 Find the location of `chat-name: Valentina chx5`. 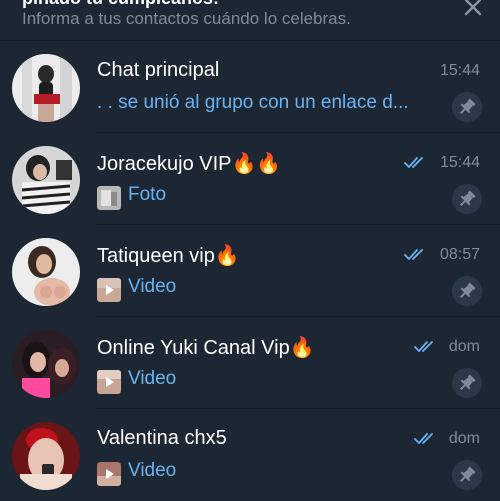

chat-name: Valentina chx5 is located at coordinates (162, 438).